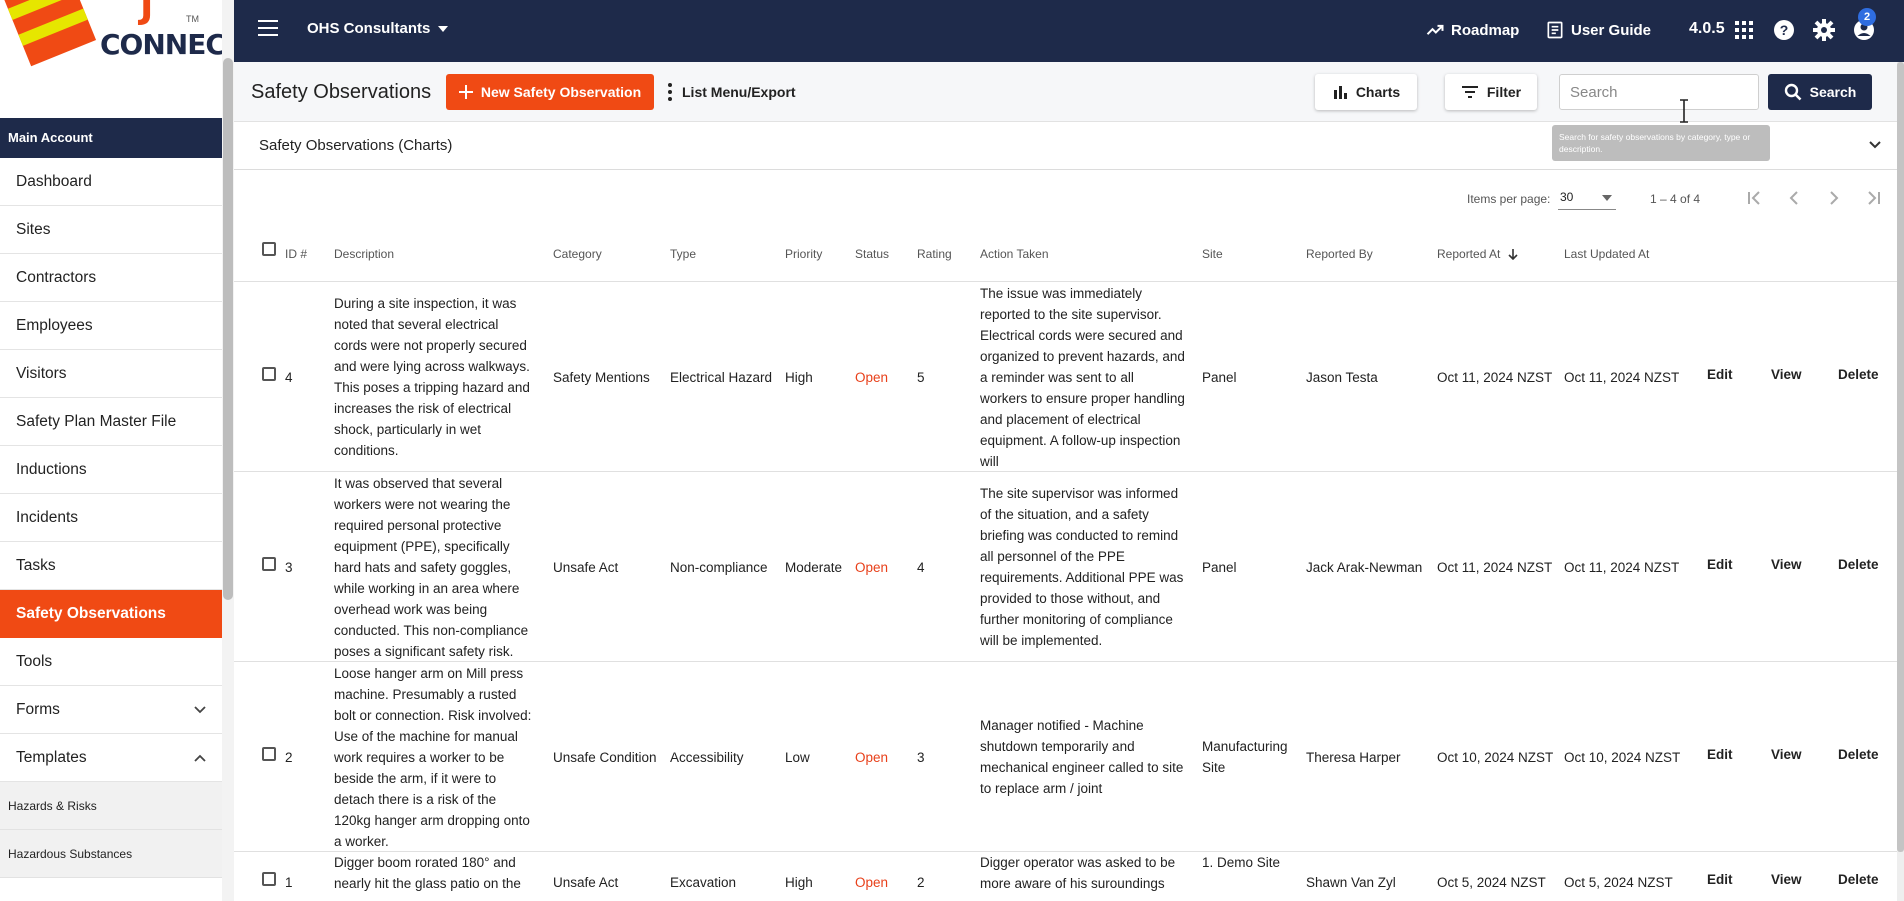  What do you see at coordinates (1212, 254) in the screenshot?
I see `column-header-site: Site` at bounding box center [1212, 254].